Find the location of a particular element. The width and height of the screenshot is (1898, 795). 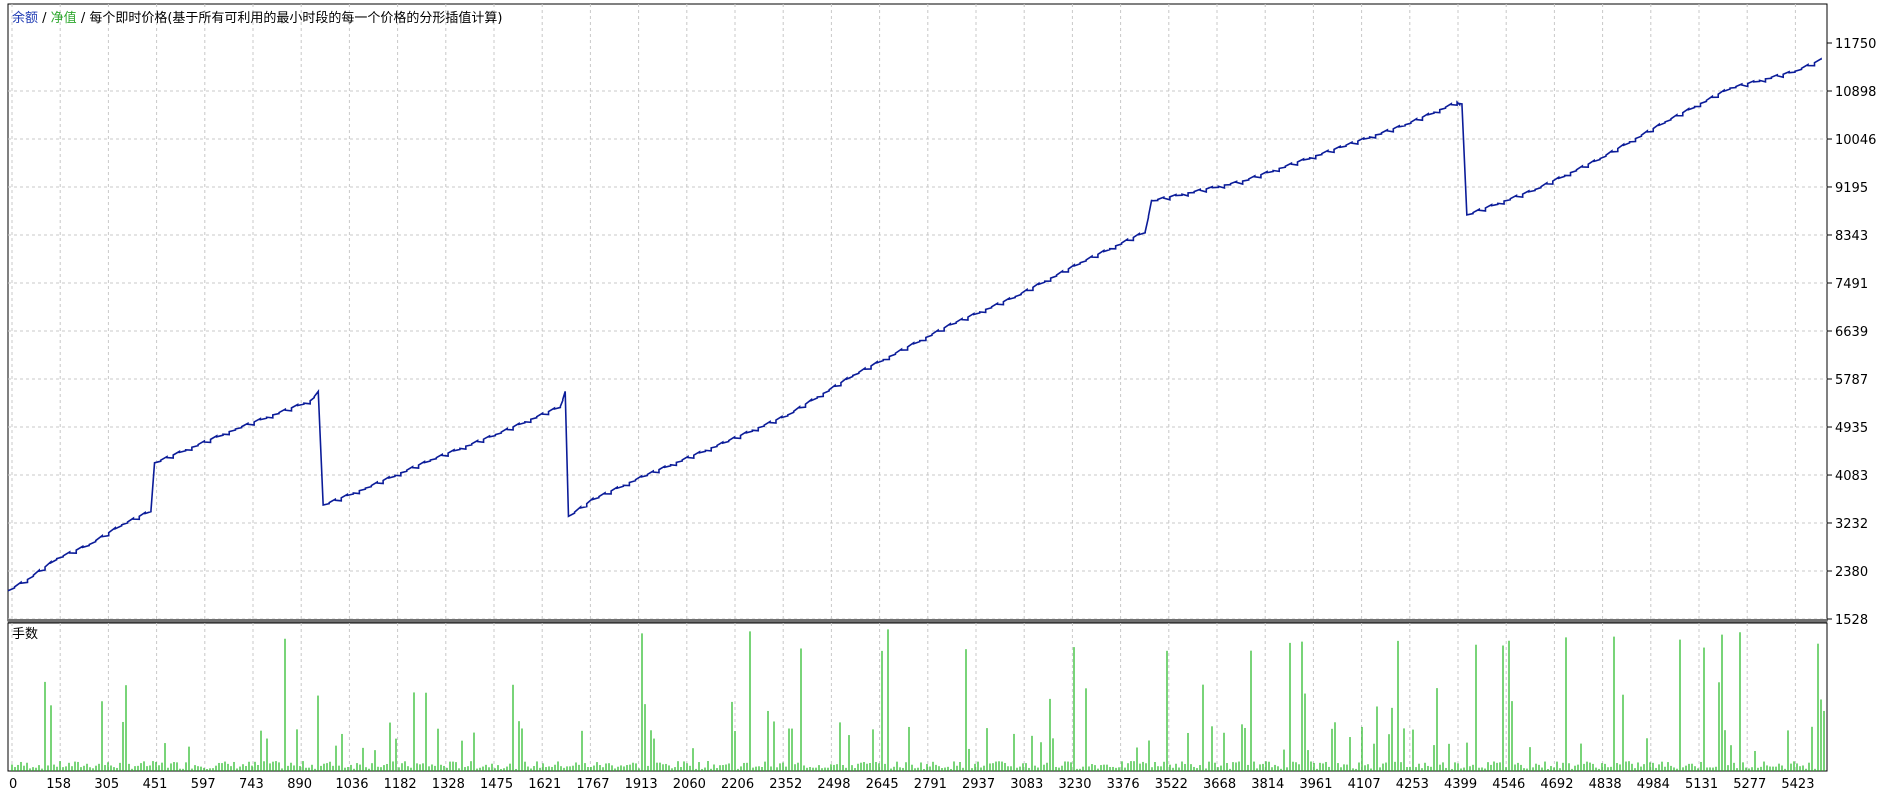

x-tick-label: 3961 is located at coordinates (1315, 784).